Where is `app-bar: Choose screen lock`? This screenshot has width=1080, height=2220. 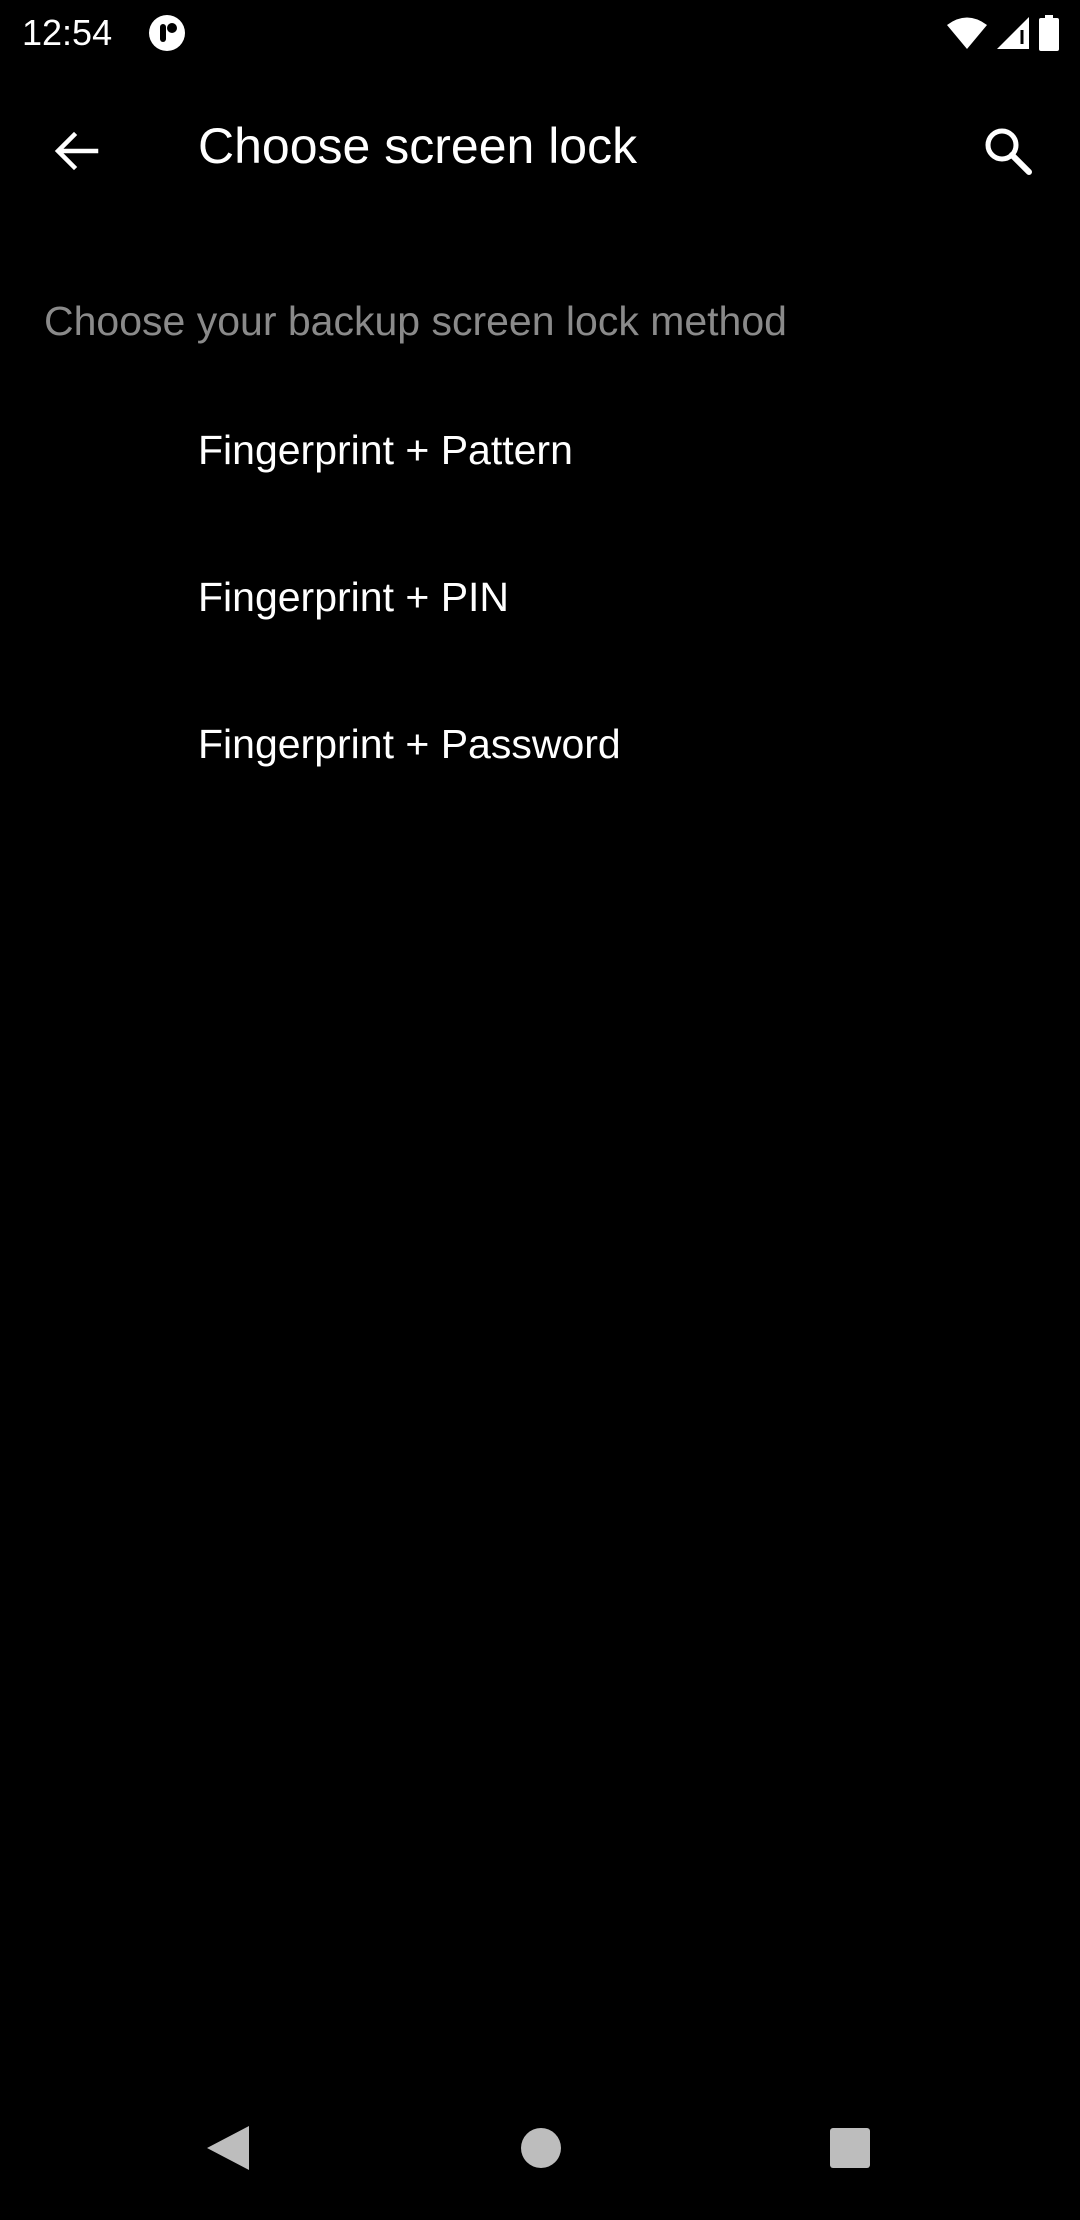 app-bar: Choose screen lock is located at coordinates (540, 144).